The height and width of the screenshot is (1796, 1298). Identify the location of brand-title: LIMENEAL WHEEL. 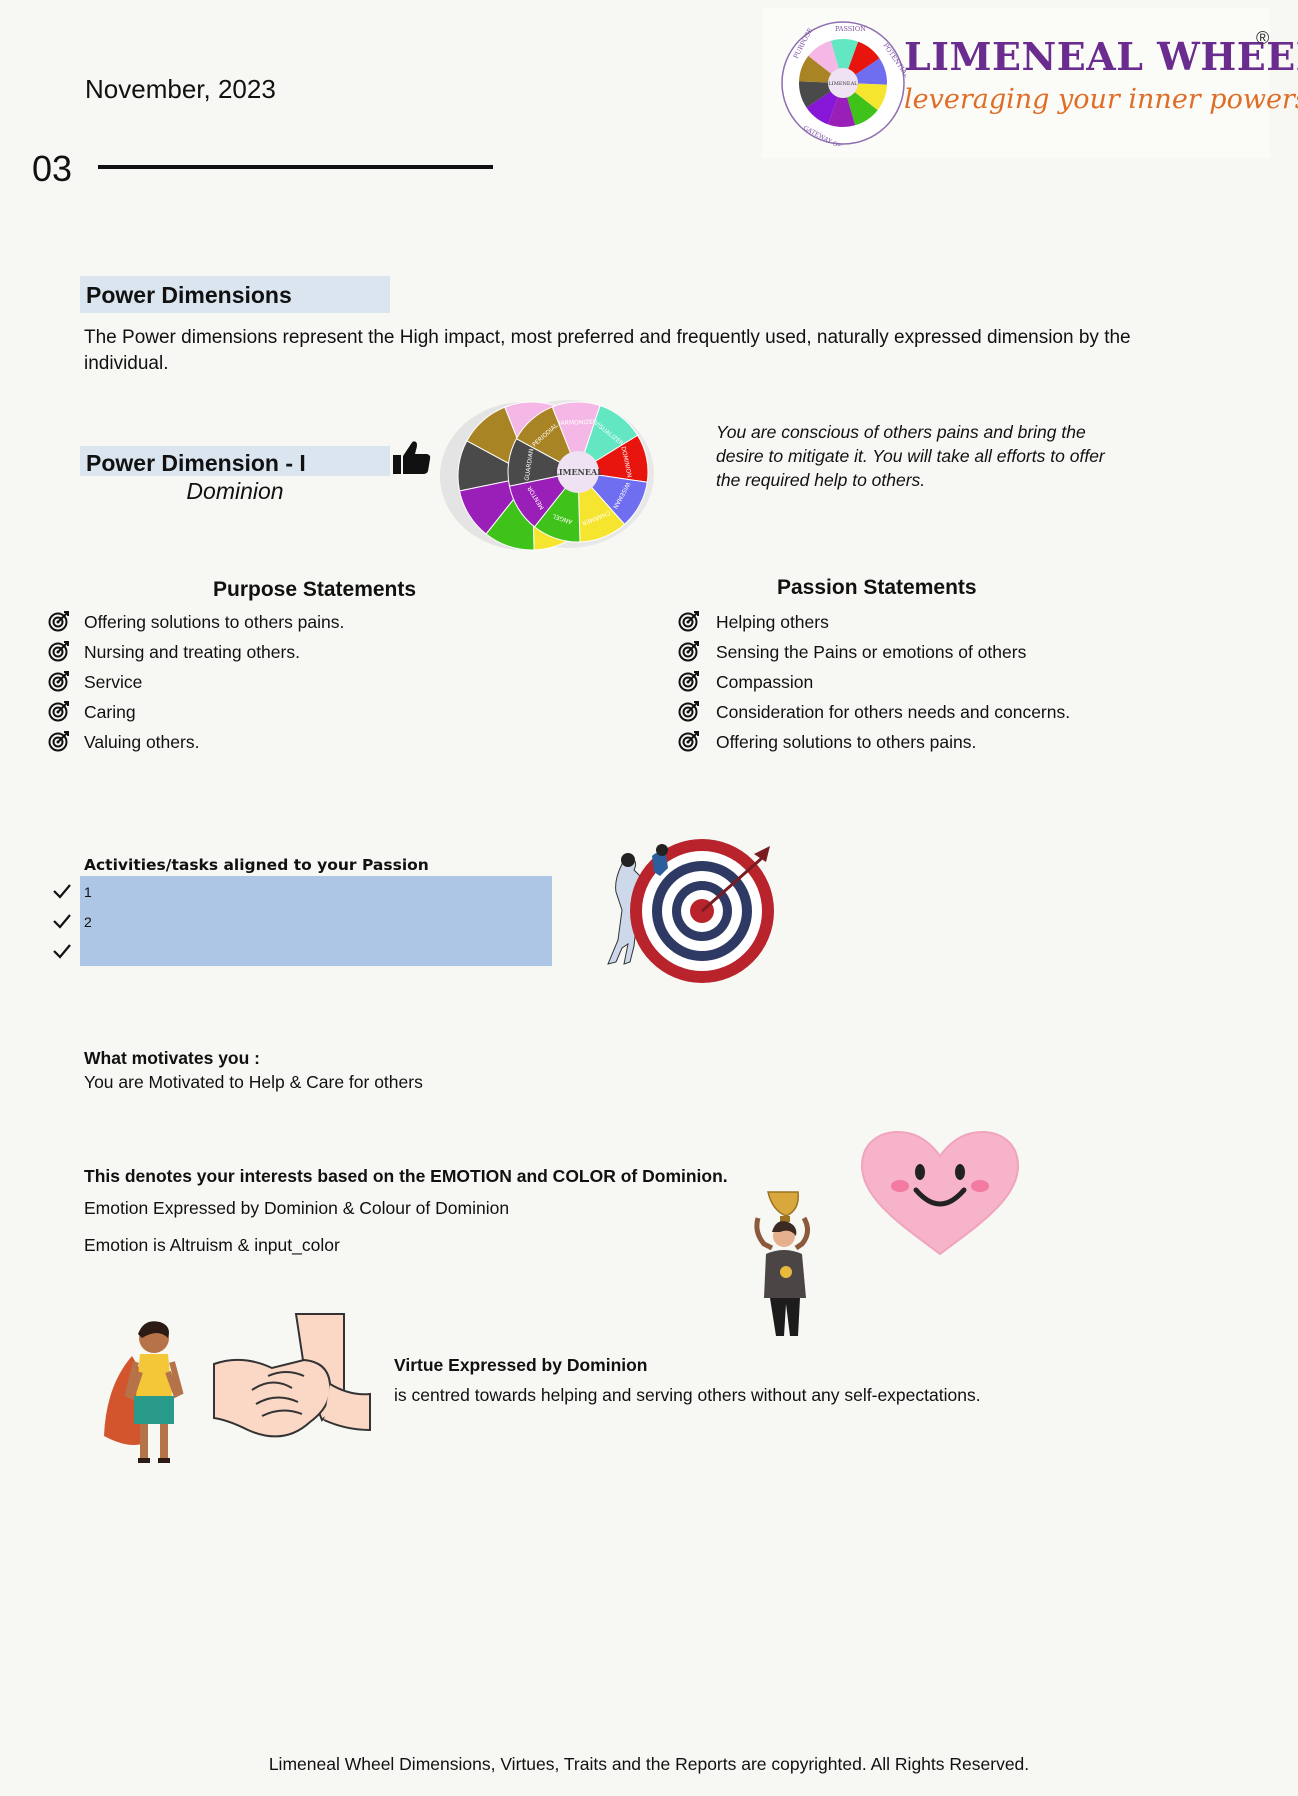
(1101, 56).